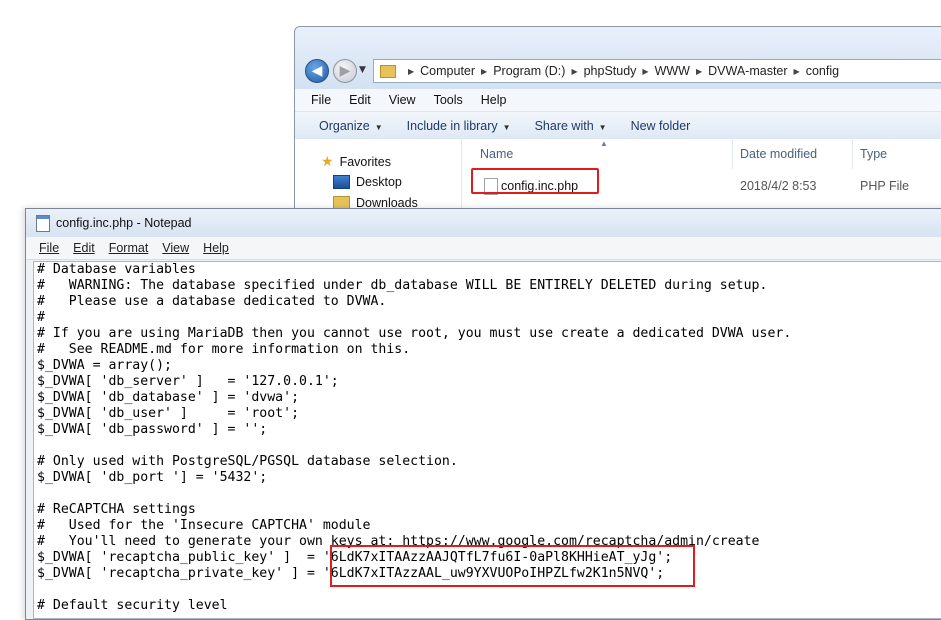 The image size is (941, 620). What do you see at coordinates (604, 143) in the screenshot?
I see `sort-ascending-icon: ▲` at bounding box center [604, 143].